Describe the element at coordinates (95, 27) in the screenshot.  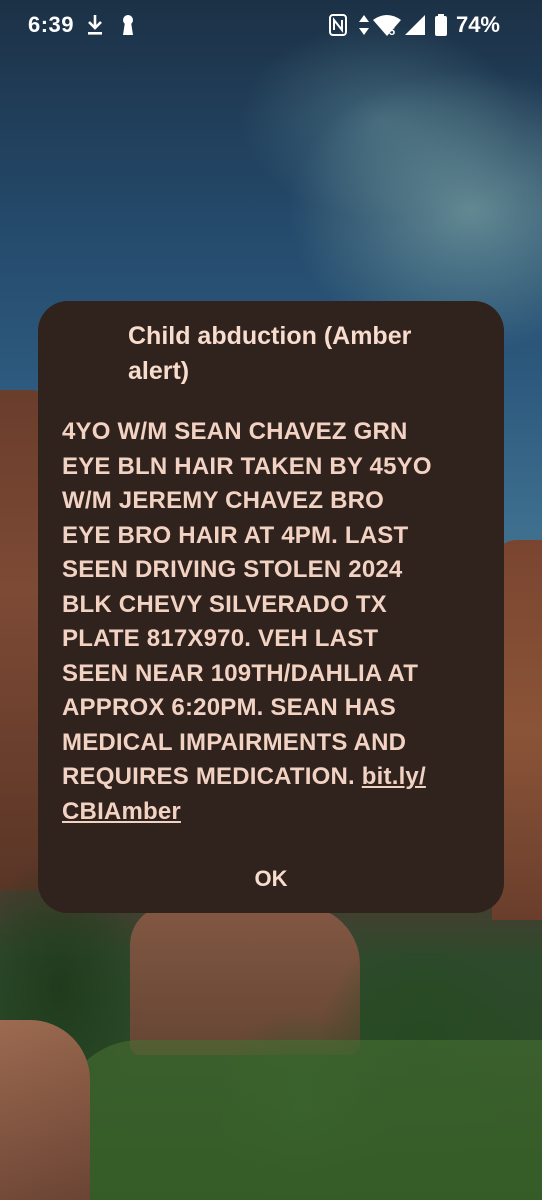
I see `download-icon` at that location.